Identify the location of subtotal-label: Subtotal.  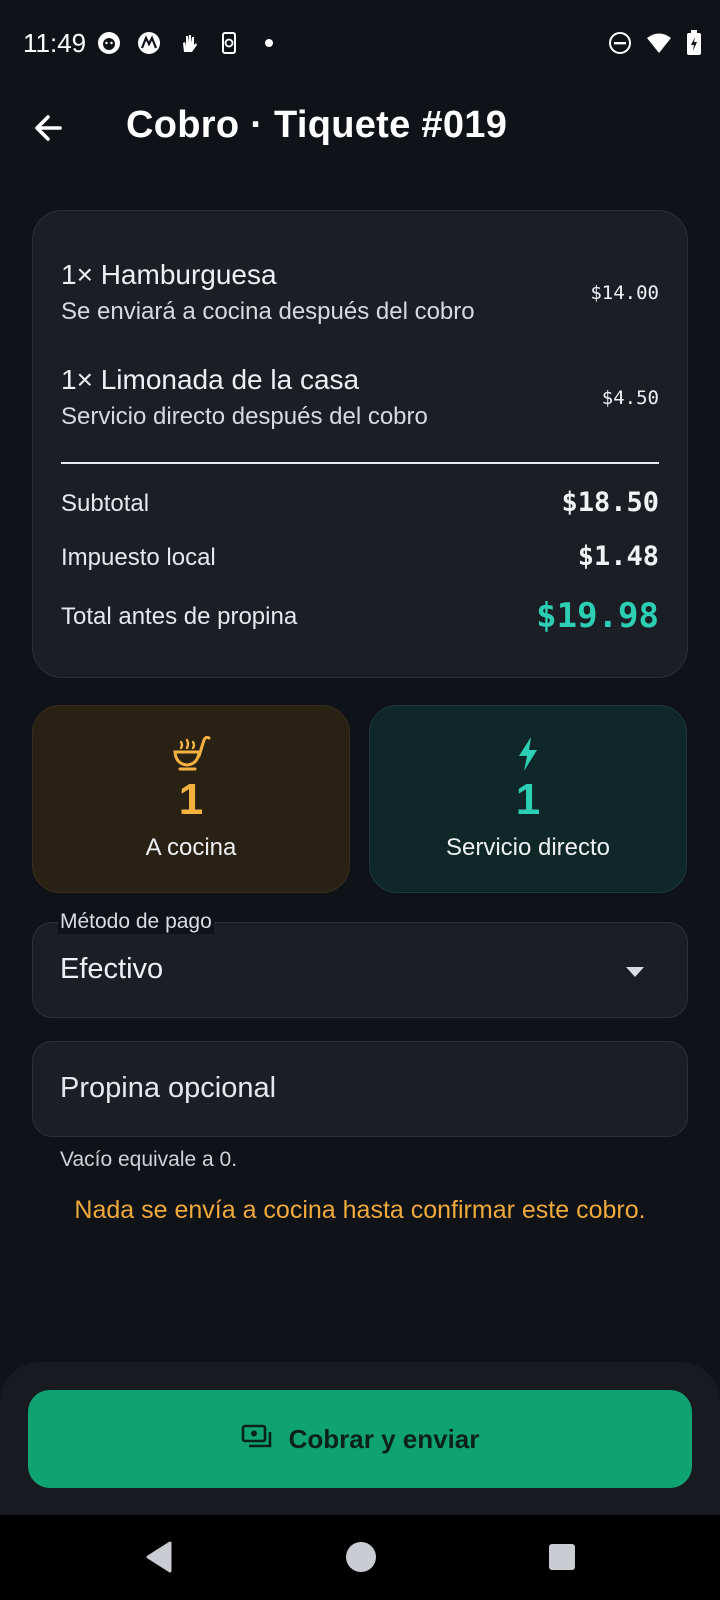
(105, 503).